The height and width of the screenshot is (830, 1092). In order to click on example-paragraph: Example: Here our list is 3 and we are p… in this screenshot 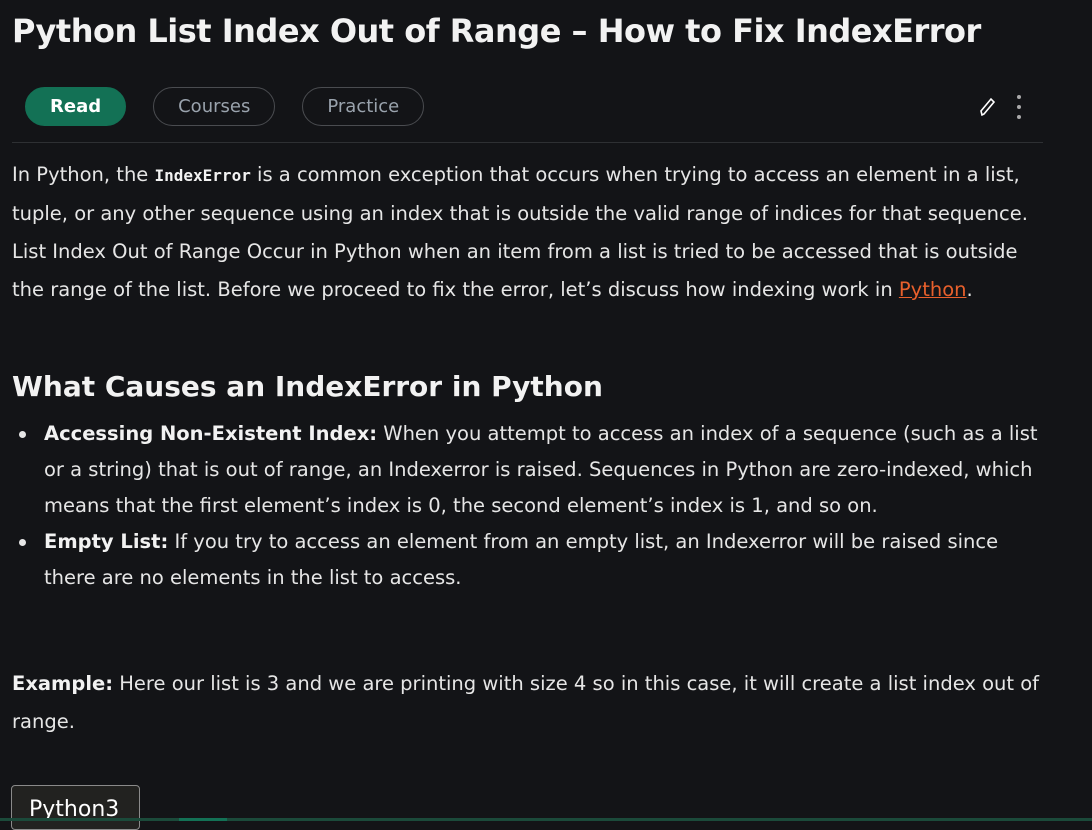, I will do `click(526, 702)`.